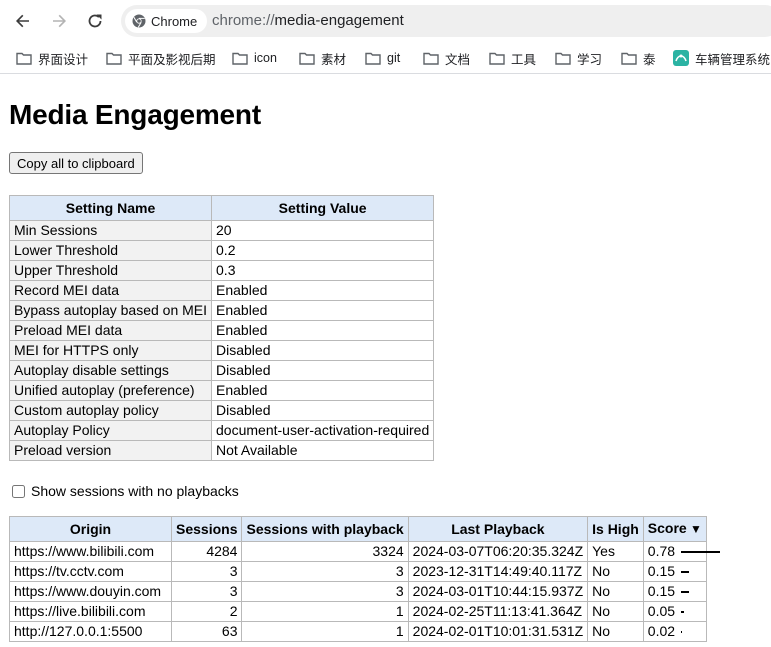 This screenshot has width=771, height=647. I want to click on bookmark-folder: 文档, so click(446, 58).